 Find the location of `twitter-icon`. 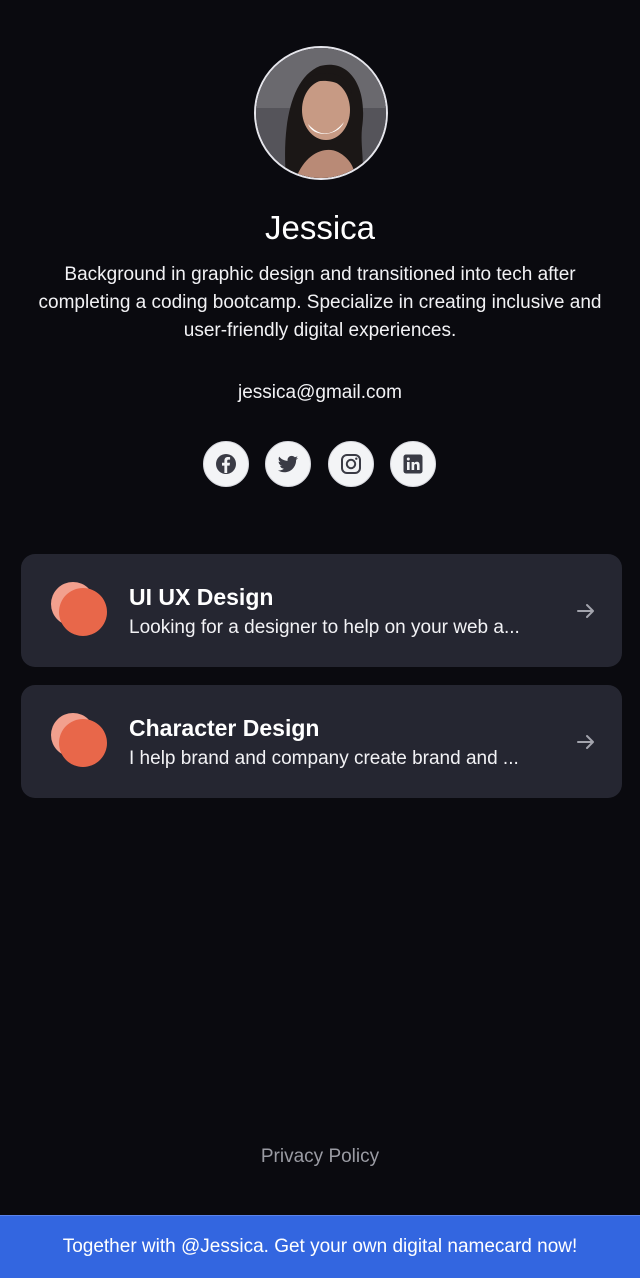

twitter-icon is located at coordinates (288, 464).